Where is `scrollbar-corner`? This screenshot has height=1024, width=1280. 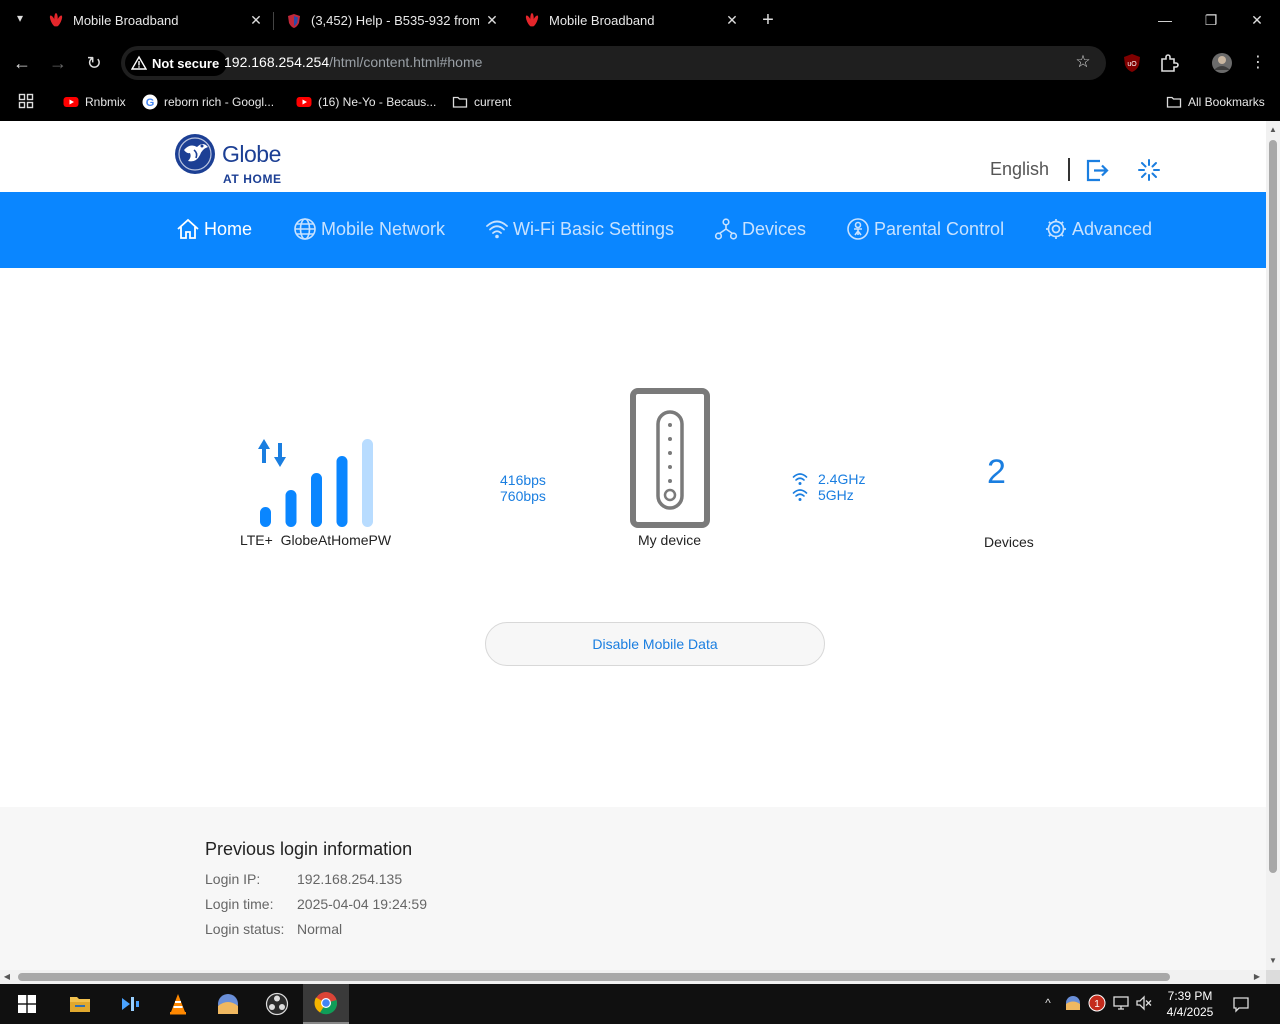 scrollbar-corner is located at coordinates (1273, 977).